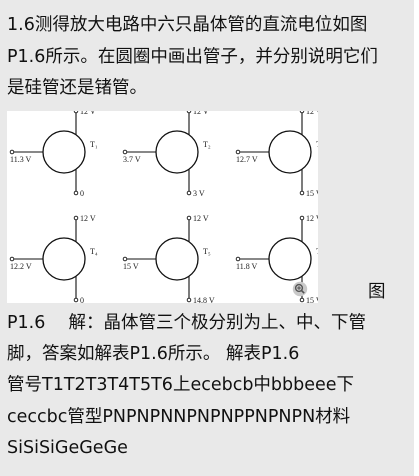 The width and height of the screenshot is (419, 476). I want to click on t6-top-voltage: 12 V, so click(312, 218).